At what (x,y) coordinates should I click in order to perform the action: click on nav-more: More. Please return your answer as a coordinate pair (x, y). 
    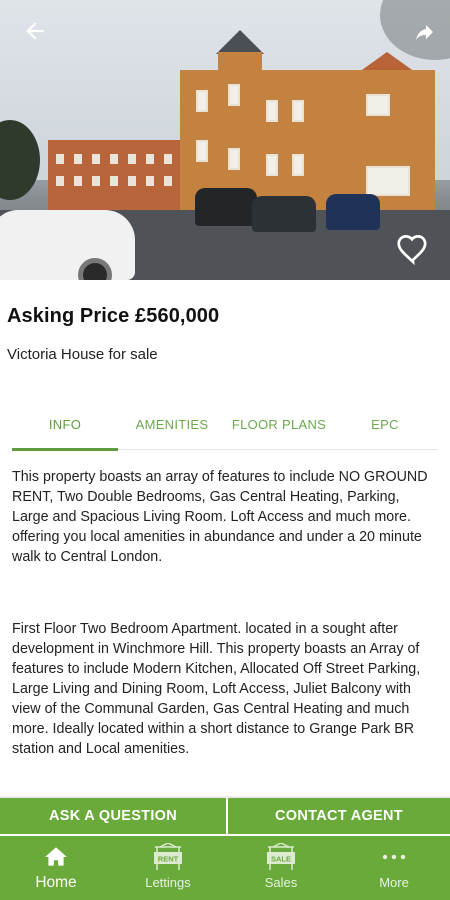
    Looking at the image, I should click on (394, 868).